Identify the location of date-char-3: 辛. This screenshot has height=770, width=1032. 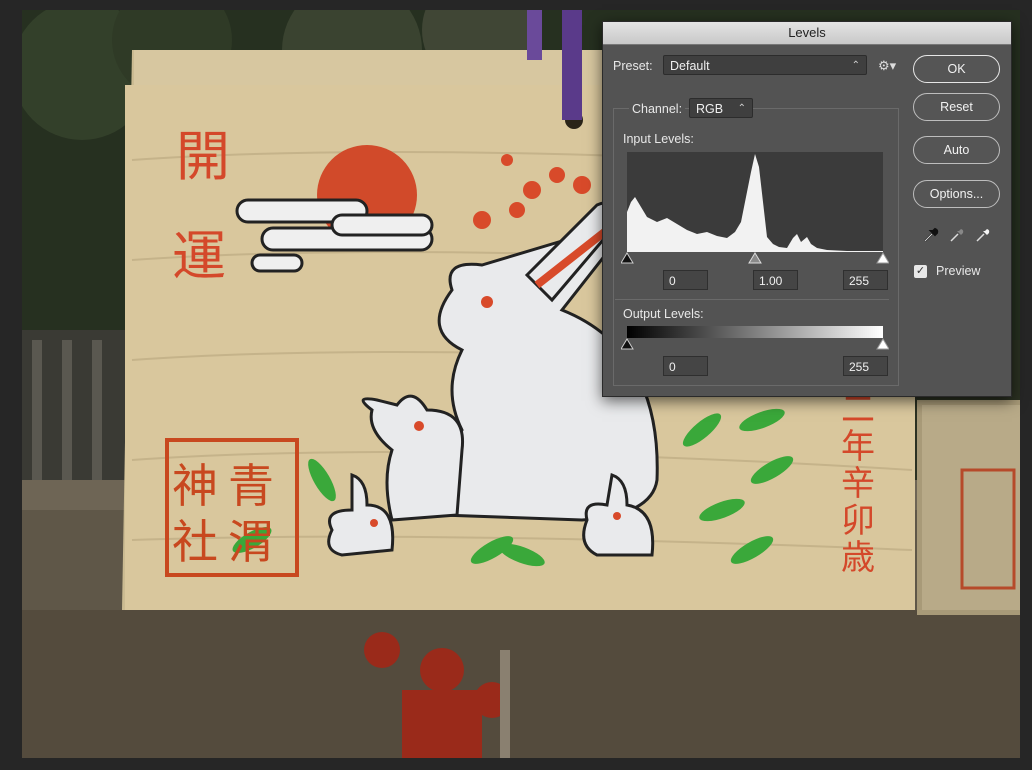
(858, 484).